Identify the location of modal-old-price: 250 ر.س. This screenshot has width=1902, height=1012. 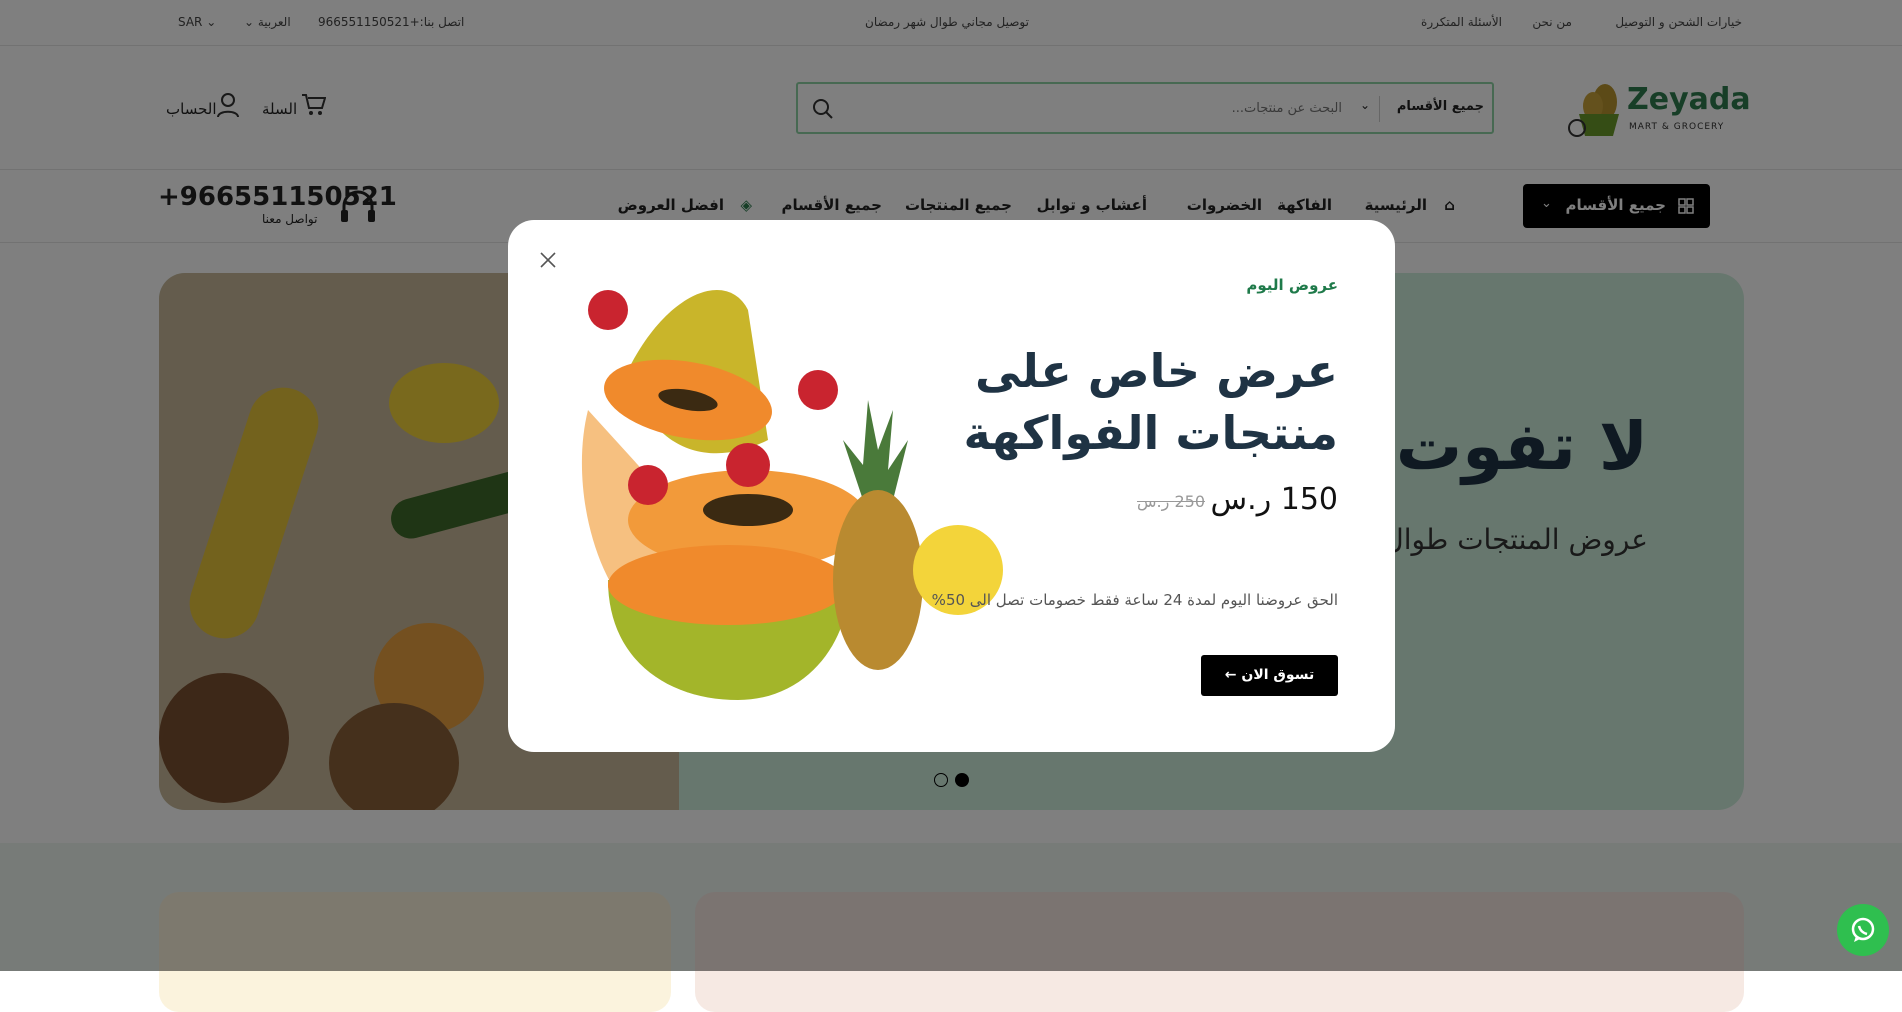
(1171, 501).